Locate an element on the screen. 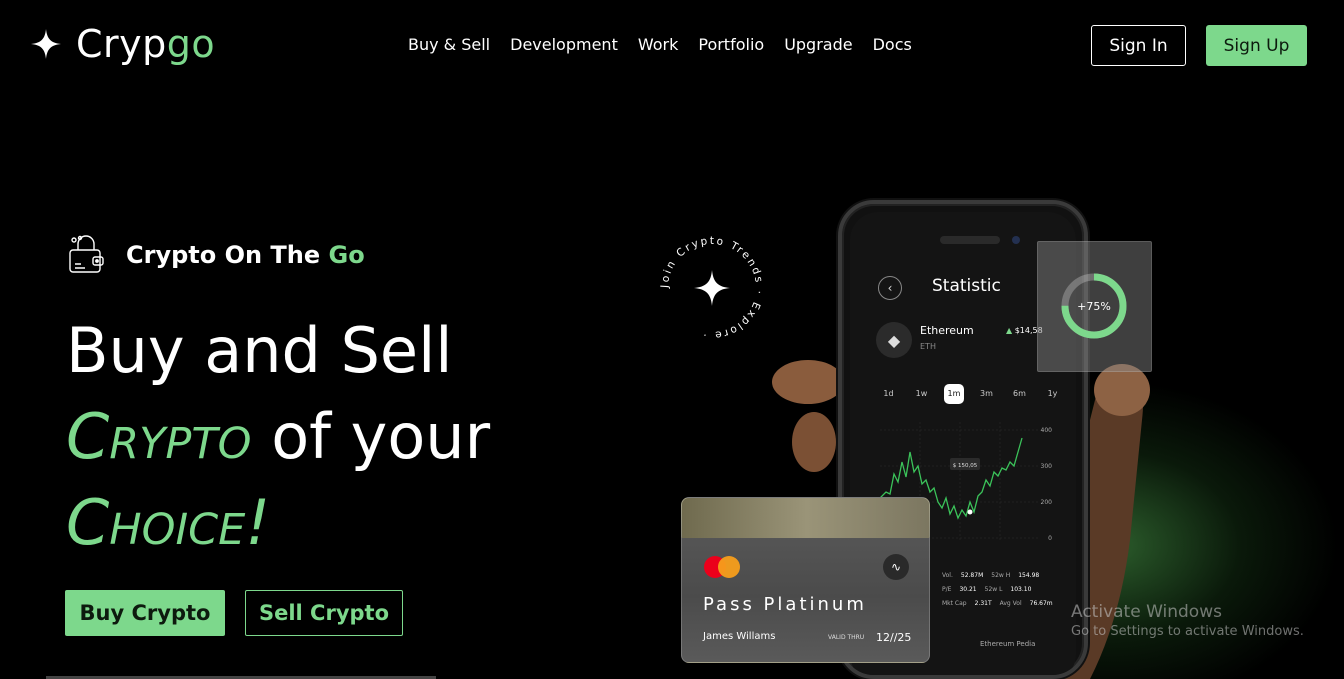  growth-percent: +75% is located at coordinates (1094, 306).